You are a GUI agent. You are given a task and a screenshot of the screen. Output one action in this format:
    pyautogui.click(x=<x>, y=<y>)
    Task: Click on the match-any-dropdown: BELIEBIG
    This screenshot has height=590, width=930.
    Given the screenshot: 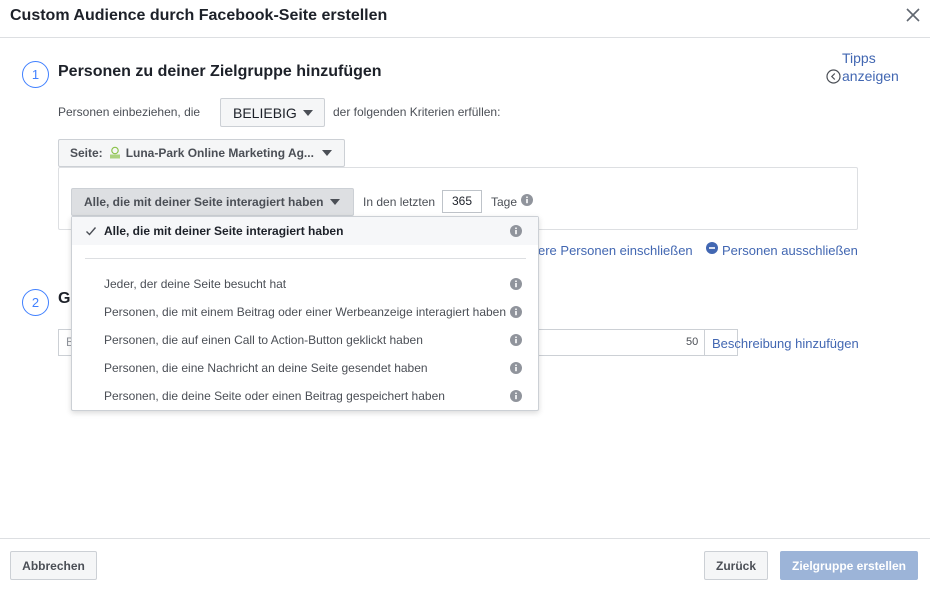 What is the action you would take?
    pyautogui.click(x=272, y=112)
    